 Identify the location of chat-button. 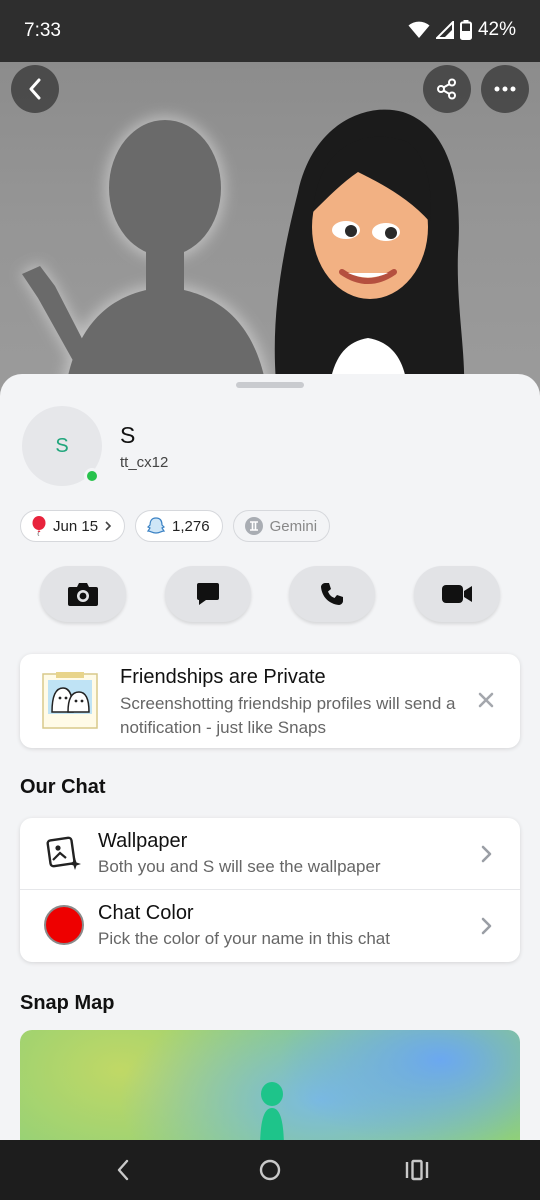
(207, 594).